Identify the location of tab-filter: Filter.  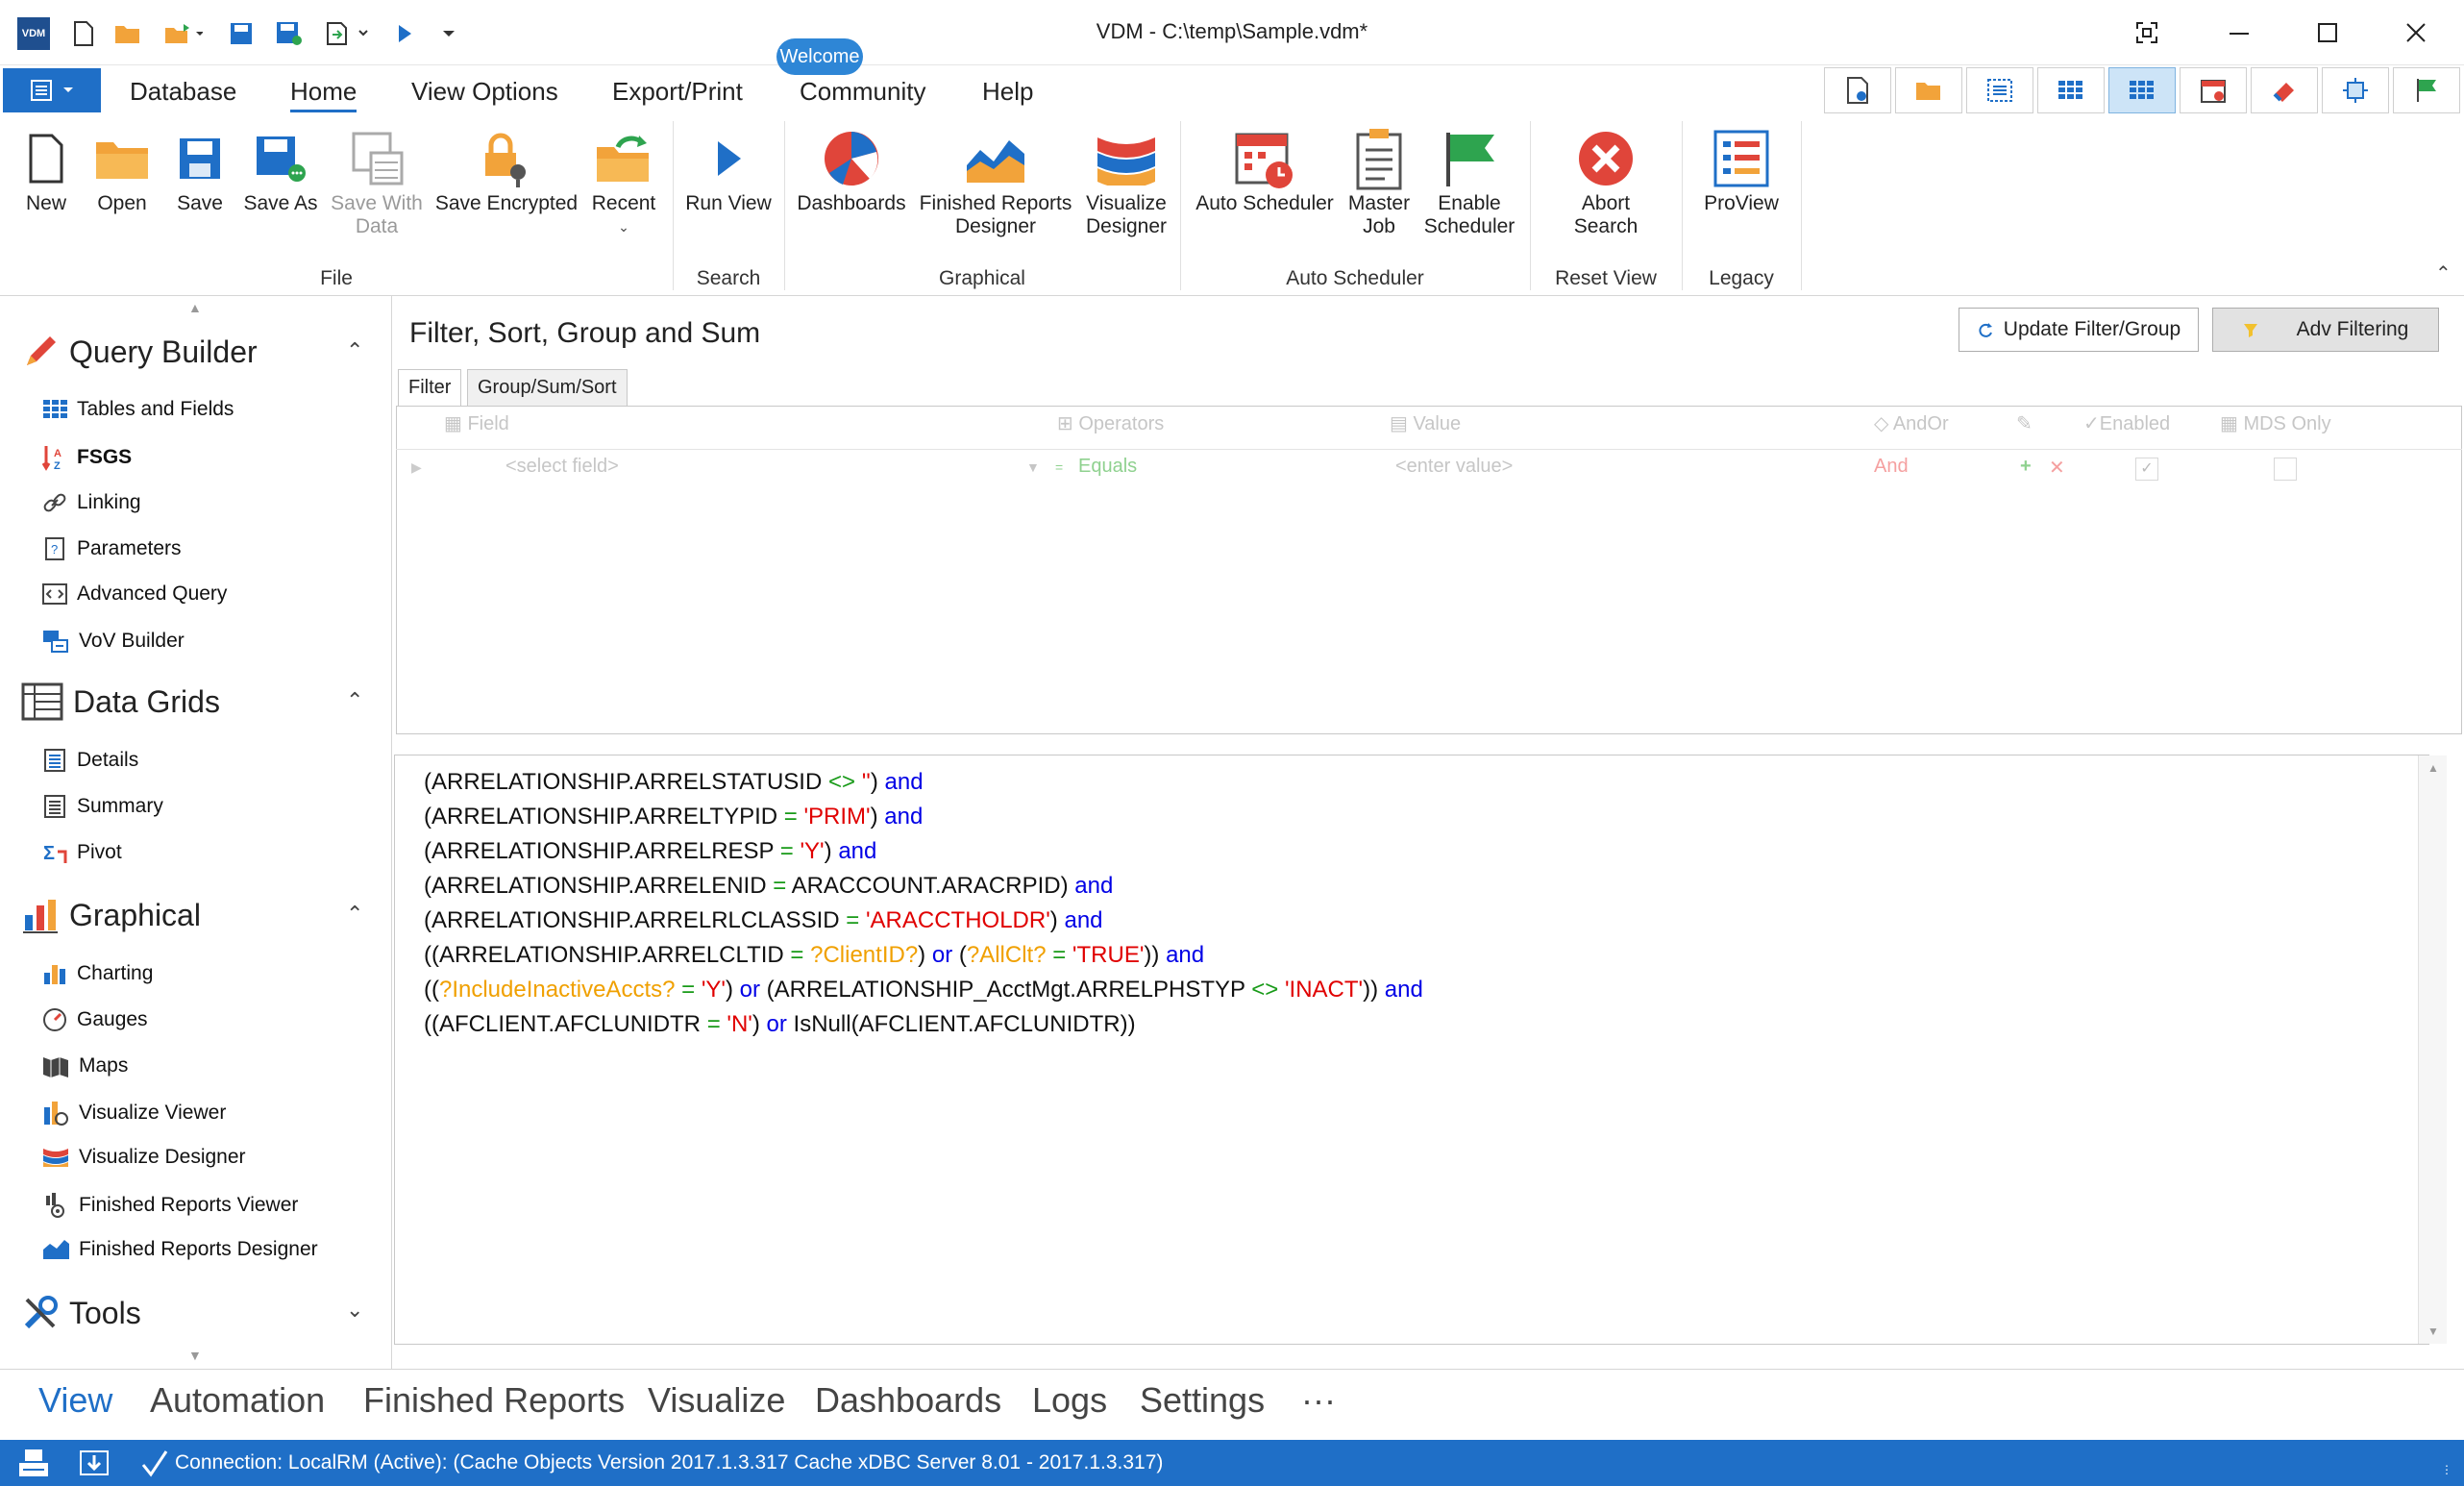
(430, 388).